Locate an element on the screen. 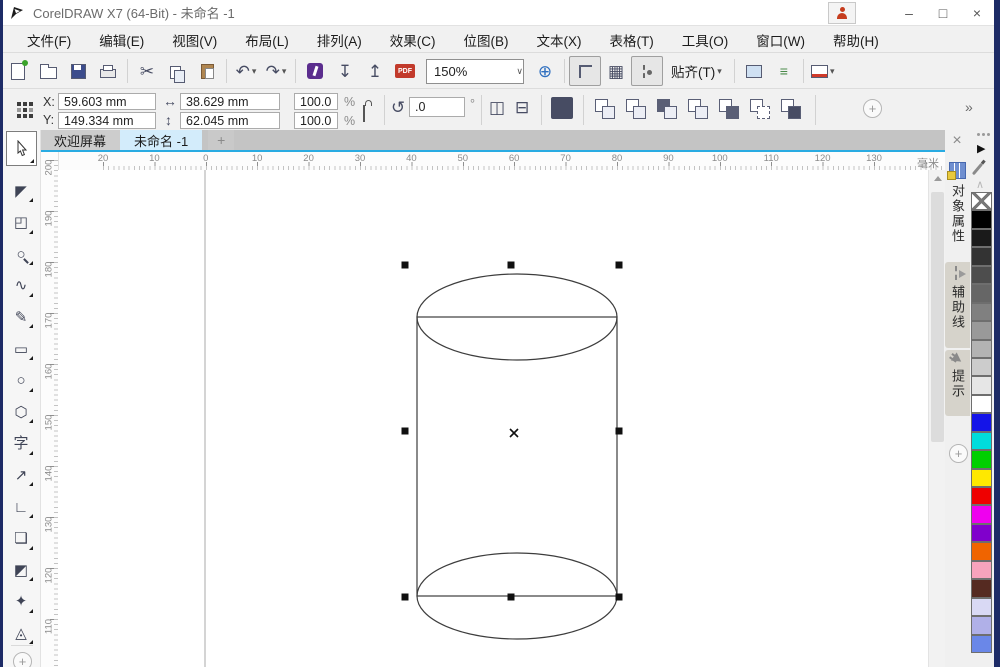 The width and height of the screenshot is (1000, 667). menu-item-1: 文件(F) is located at coordinates (49, 40).